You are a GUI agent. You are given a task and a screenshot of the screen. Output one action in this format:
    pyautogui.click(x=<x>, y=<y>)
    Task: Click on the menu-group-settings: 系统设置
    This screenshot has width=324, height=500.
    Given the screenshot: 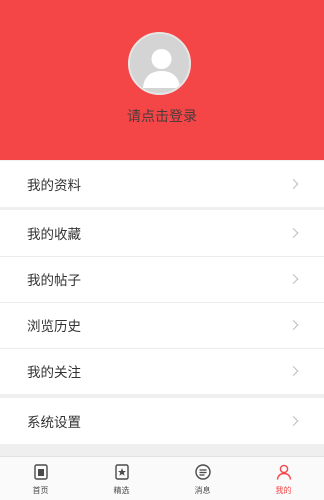 What is the action you would take?
    pyautogui.click(x=162, y=421)
    